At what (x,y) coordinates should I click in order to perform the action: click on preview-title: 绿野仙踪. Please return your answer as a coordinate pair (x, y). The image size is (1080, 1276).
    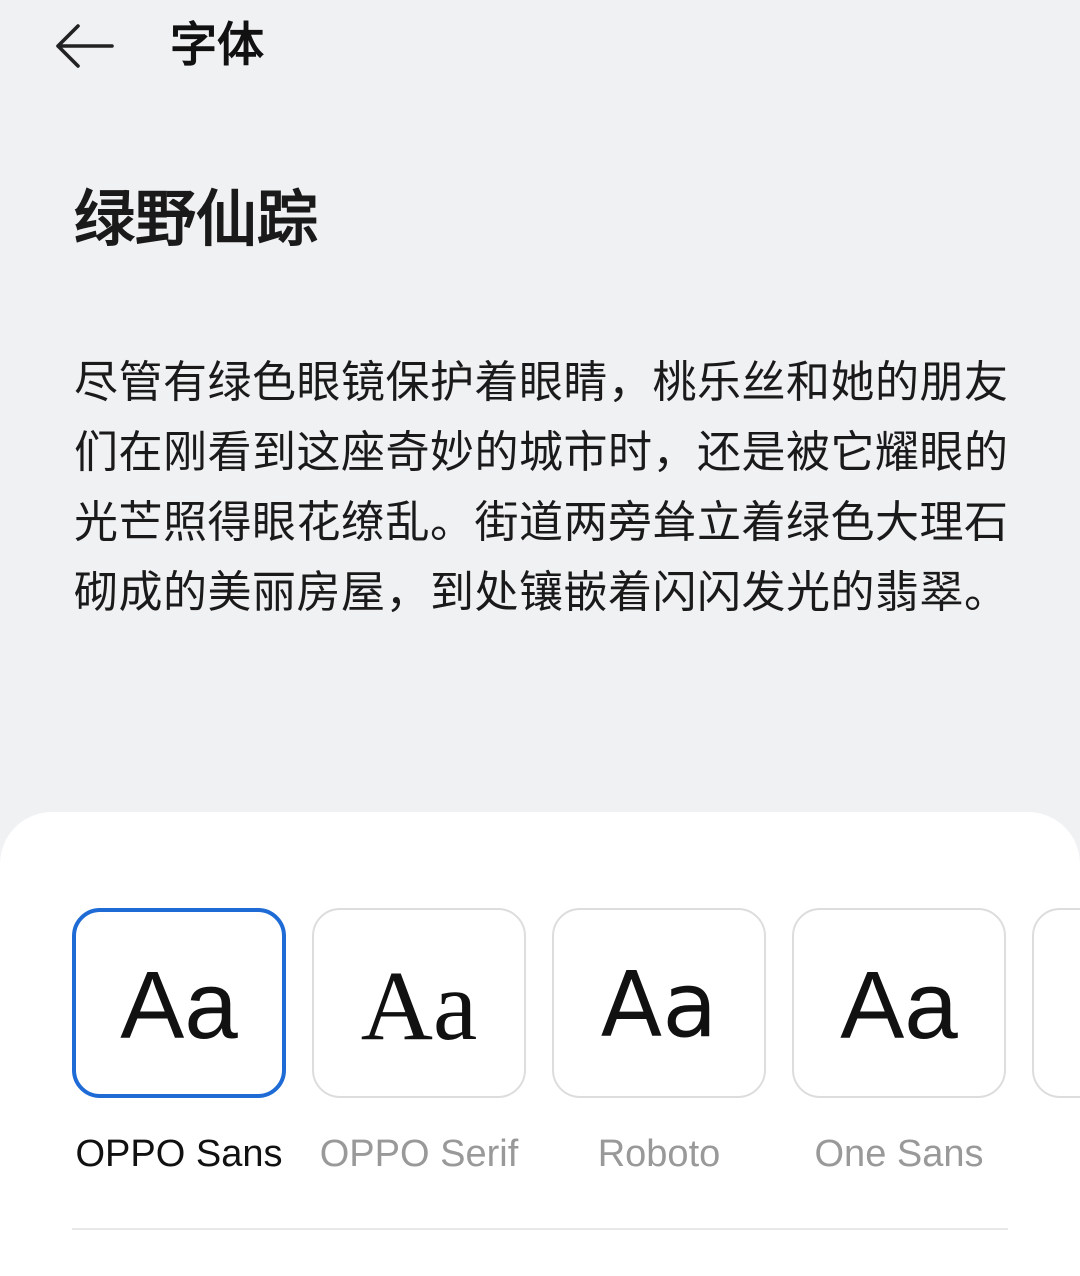
    Looking at the image, I should click on (196, 219).